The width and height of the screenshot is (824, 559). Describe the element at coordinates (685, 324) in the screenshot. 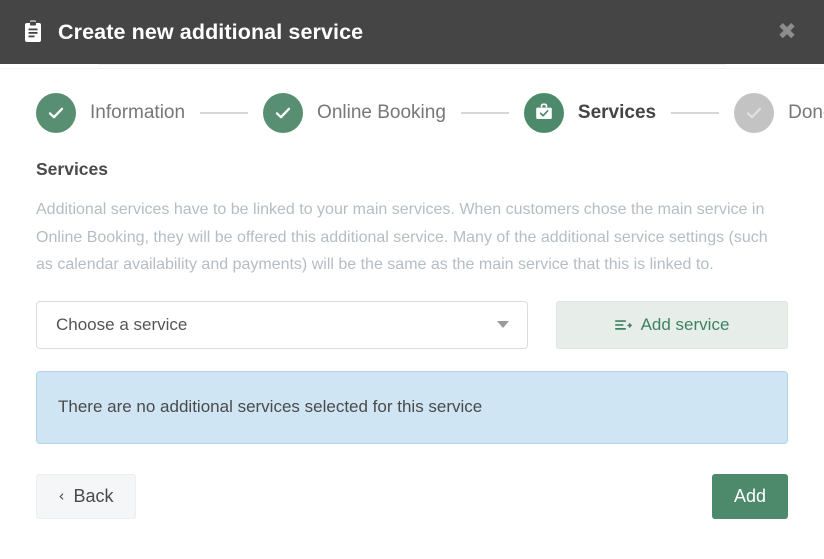

I see `add-service-button-label: Add service` at that location.